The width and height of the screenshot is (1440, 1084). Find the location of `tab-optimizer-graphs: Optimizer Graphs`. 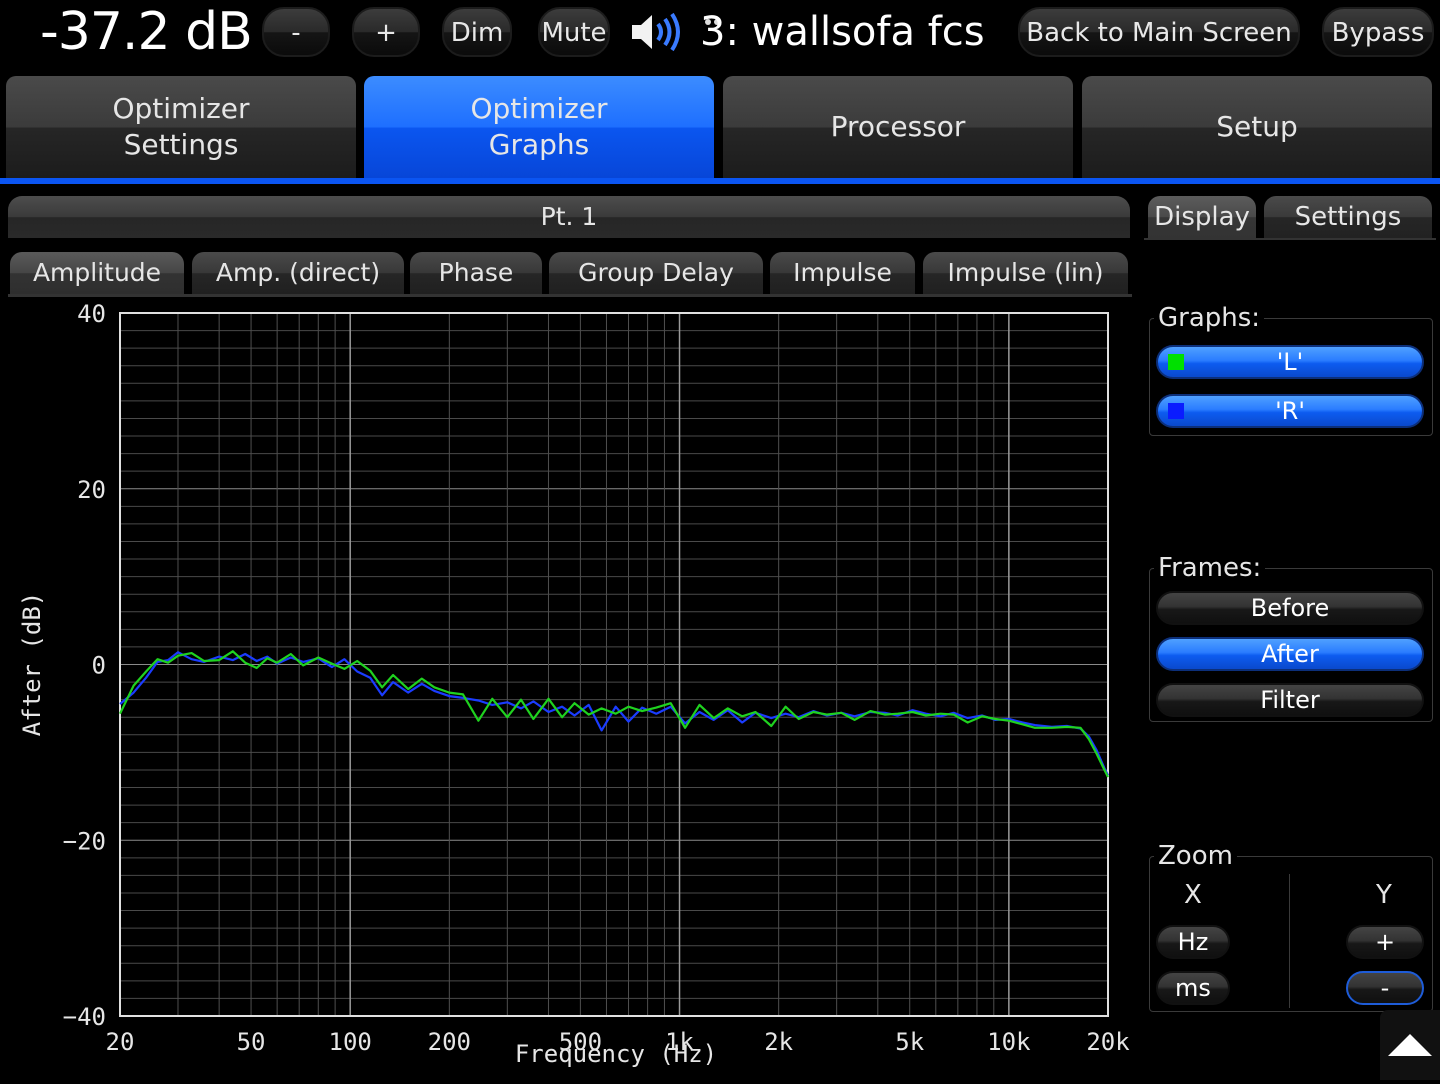

tab-optimizer-graphs: Optimizer Graphs is located at coordinates (539, 127).